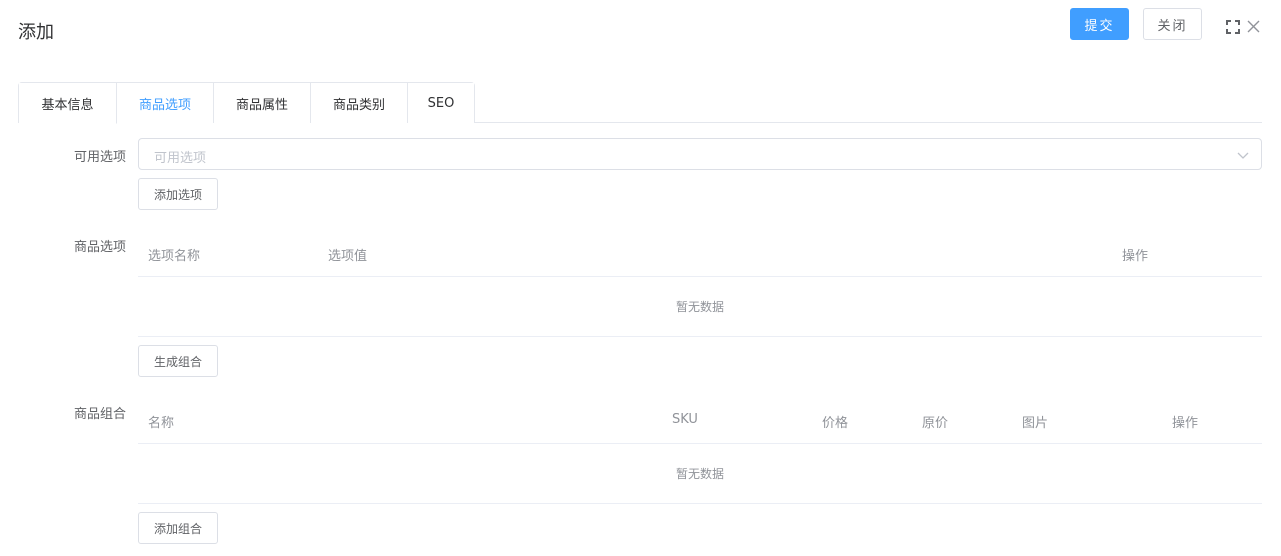  Describe the element at coordinates (178, 361) in the screenshot. I see `generate-combinations-button: 生成组合` at that location.